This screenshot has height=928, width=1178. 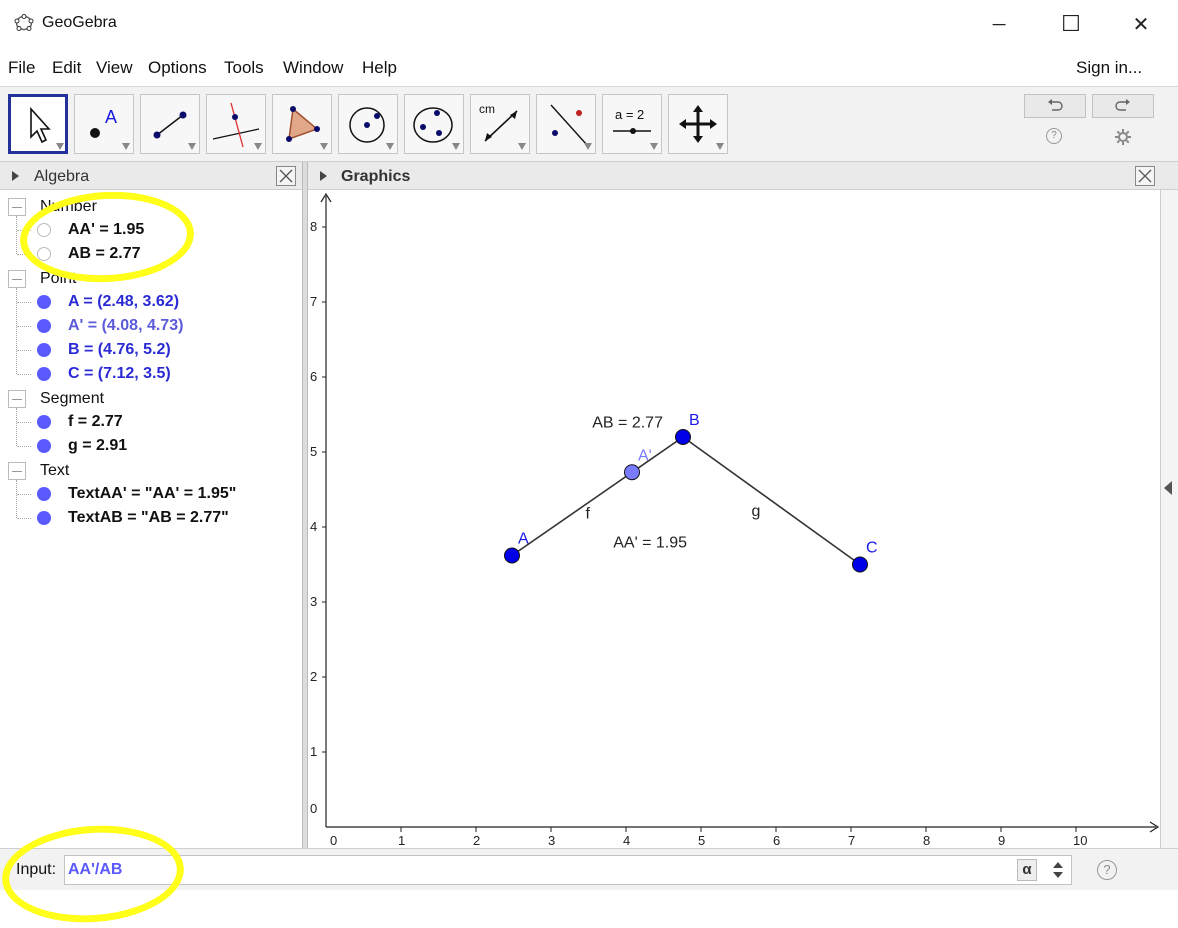 I want to click on distance-icon: cm, so click(x=498, y=122).